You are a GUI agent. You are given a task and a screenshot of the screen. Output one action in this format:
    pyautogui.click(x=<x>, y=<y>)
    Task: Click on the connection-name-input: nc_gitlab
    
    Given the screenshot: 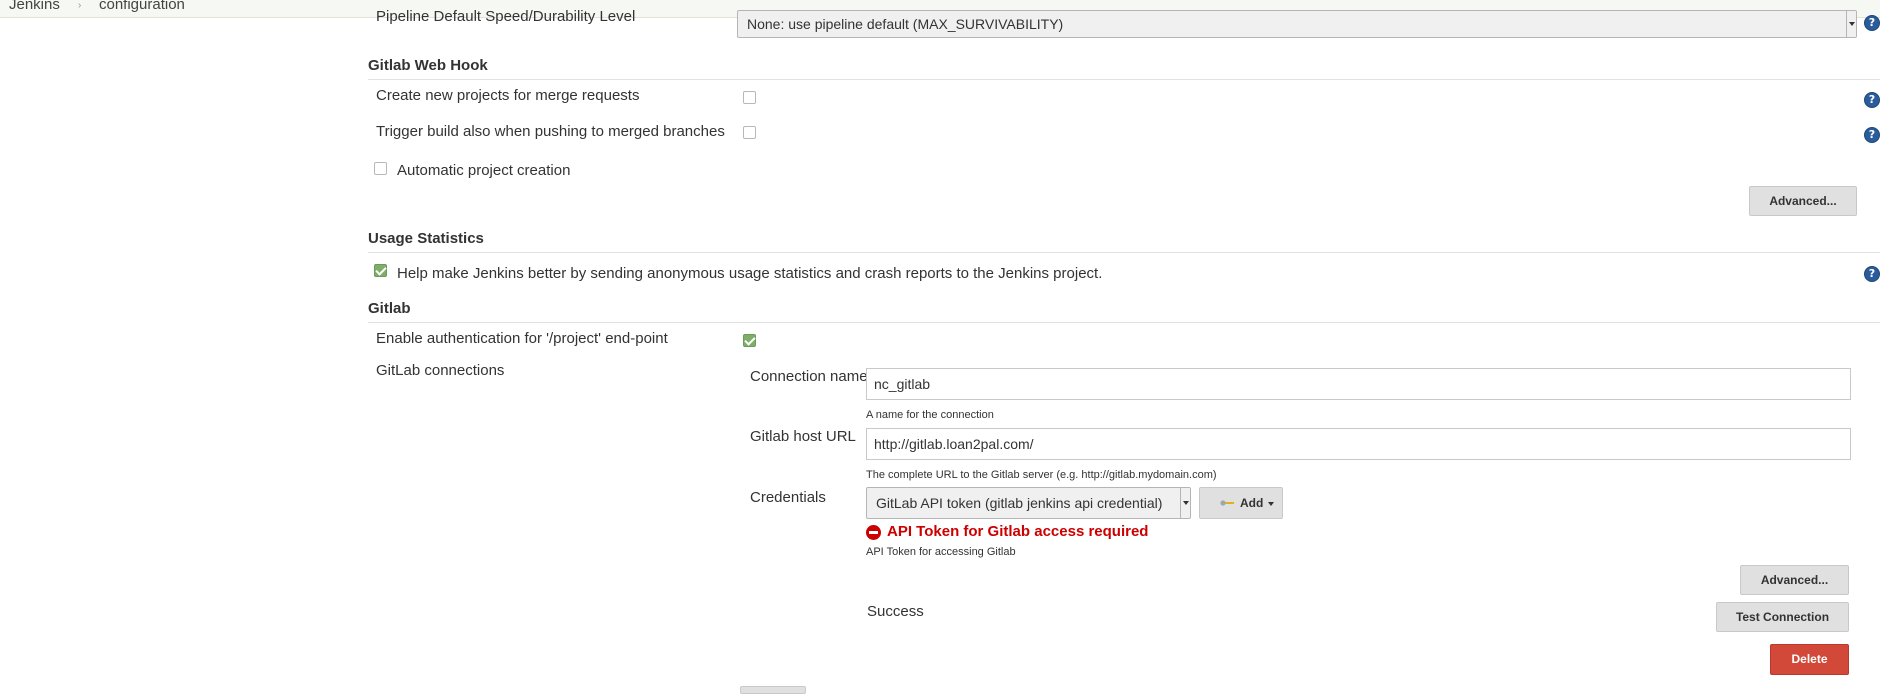 What is the action you would take?
    pyautogui.click(x=1358, y=384)
    